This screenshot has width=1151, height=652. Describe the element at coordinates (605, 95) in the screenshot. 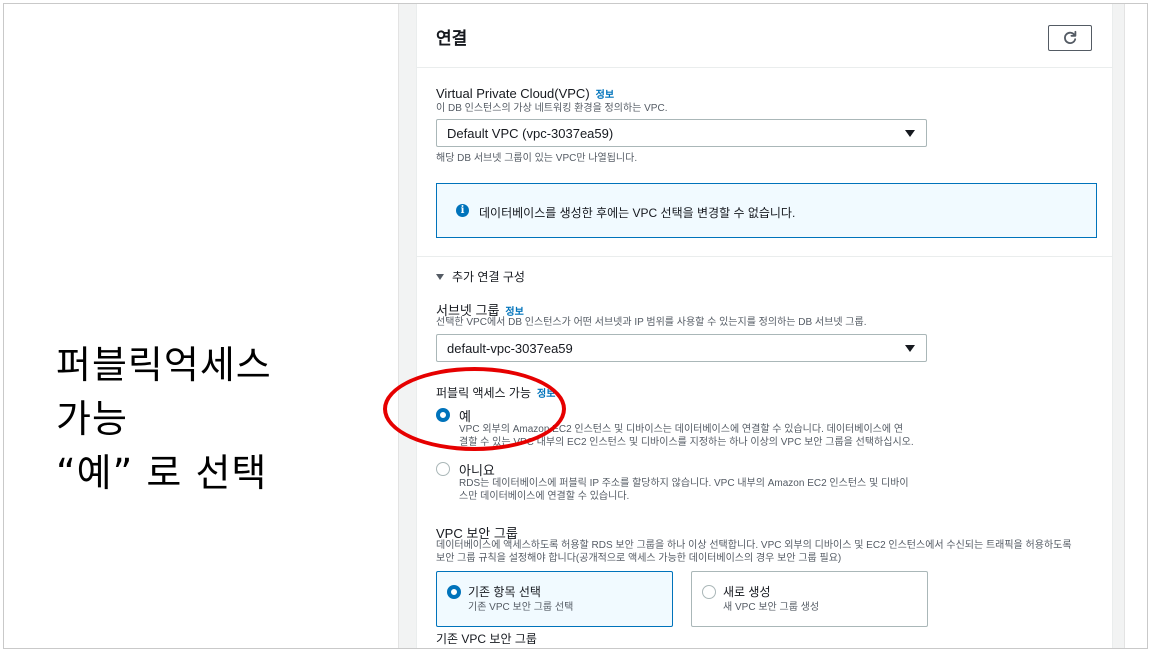

I see `vpc-info-link: 정보` at that location.